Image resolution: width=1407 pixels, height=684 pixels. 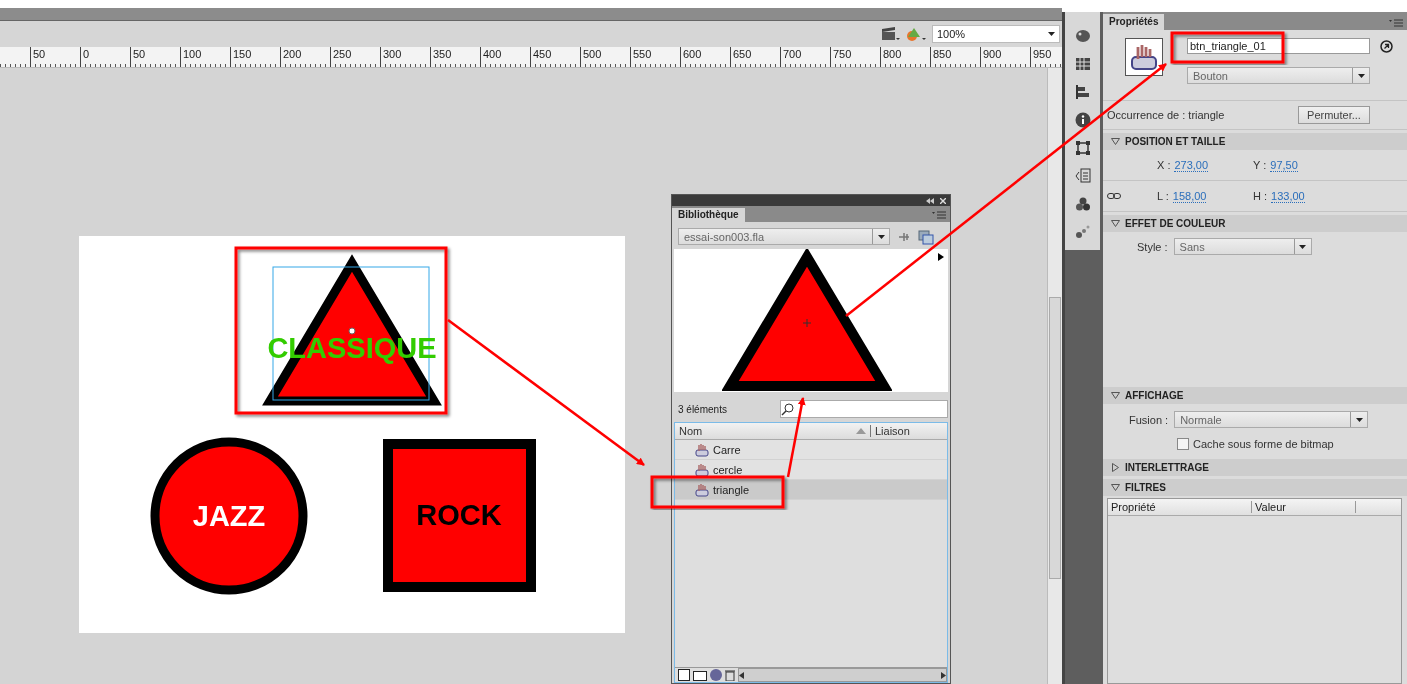 I want to click on field-label: X :, so click(x=1164, y=165).